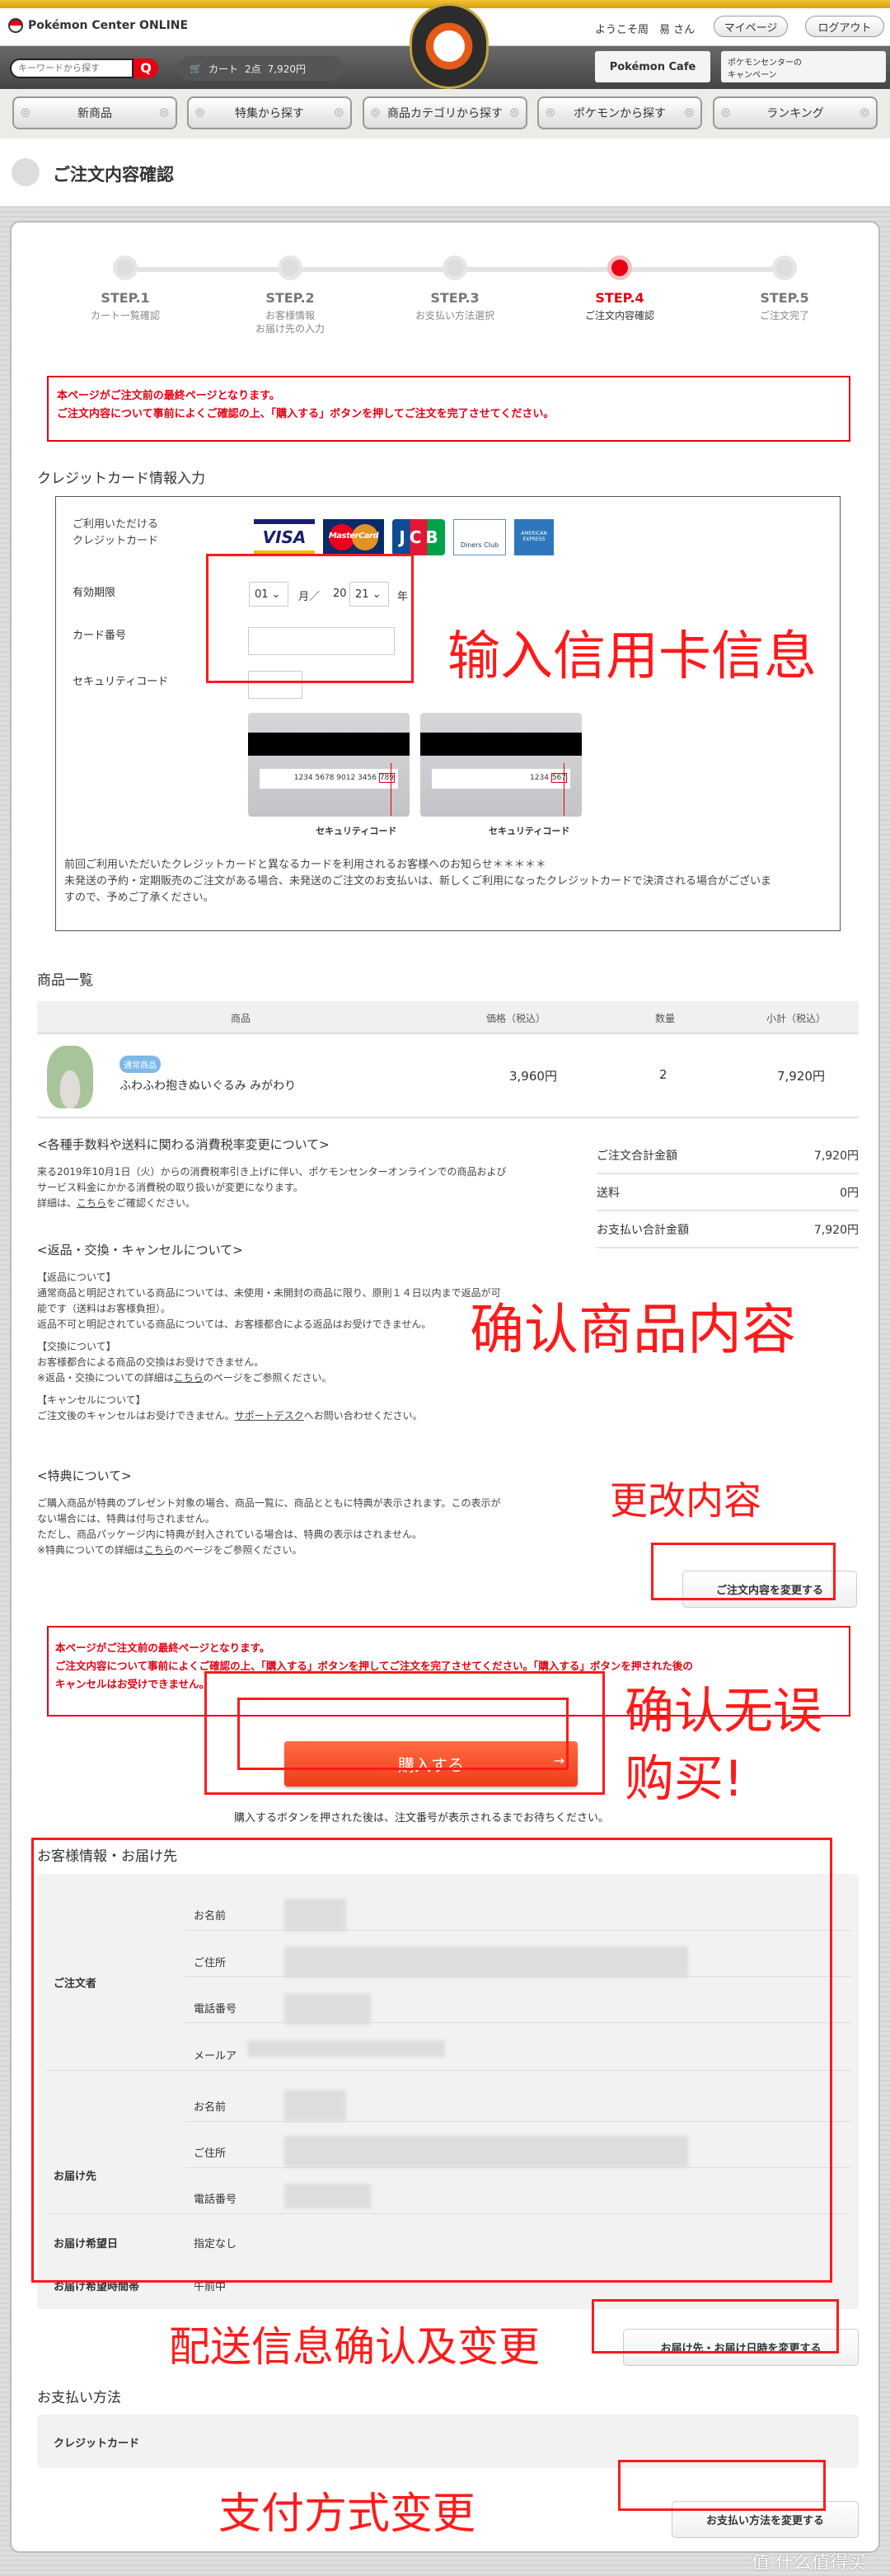 This screenshot has height=2576, width=890. I want to click on payment-method: クレジットカード, so click(97, 2444).